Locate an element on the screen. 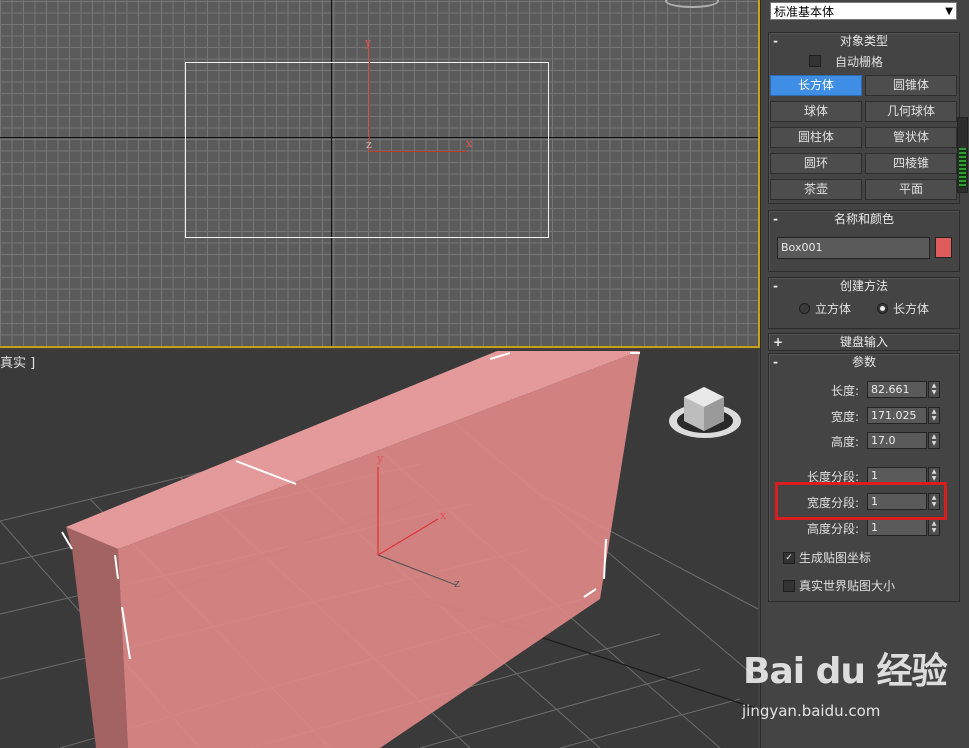 The image size is (969, 748). gizmo-x-axis is located at coordinates (418, 151).